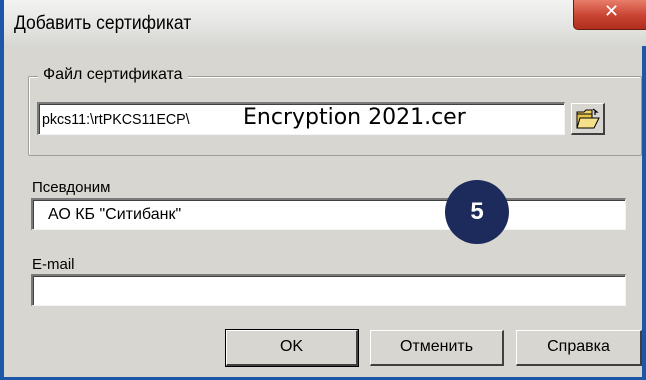 The height and width of the screenshot is (380, 646). Describe the element at coordinates (103, 23) in the screenshot. I see `window-title: Добавить сертификат` at that location.